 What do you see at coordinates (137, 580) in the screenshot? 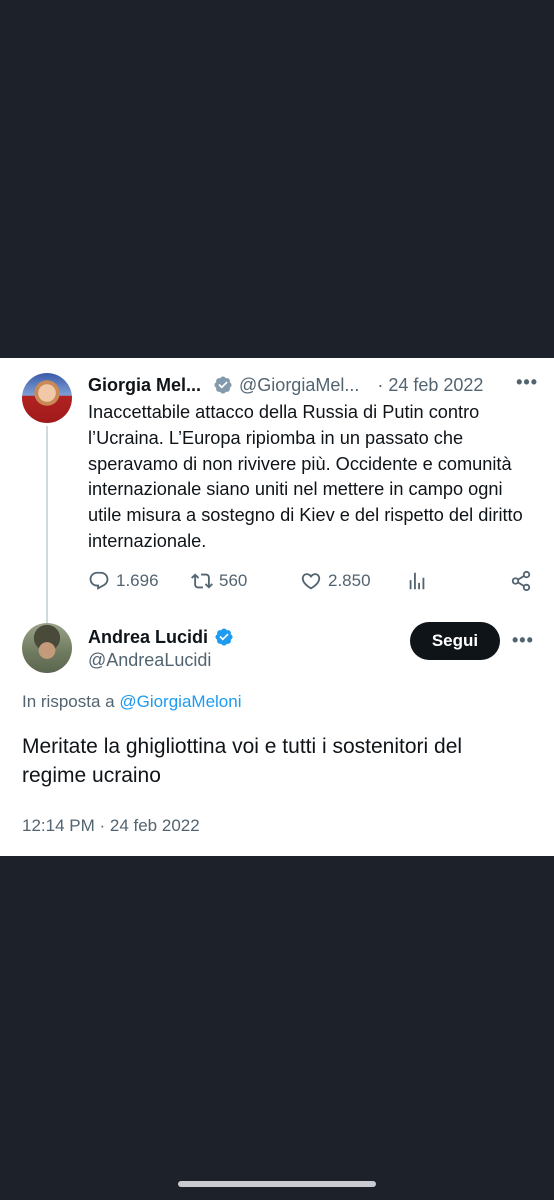
I see `reply-count: 1.696` at bounding box center [137, 580].